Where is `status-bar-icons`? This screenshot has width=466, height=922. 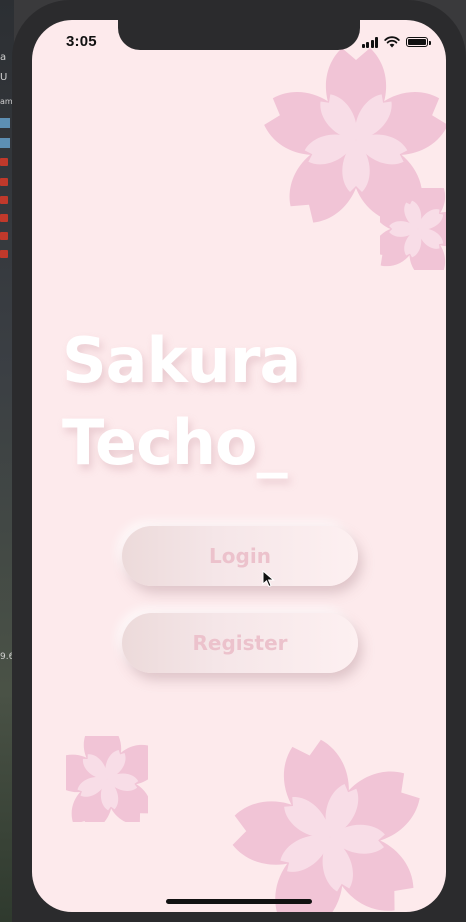
status-bar-icons is located at coordinates (396, 42).